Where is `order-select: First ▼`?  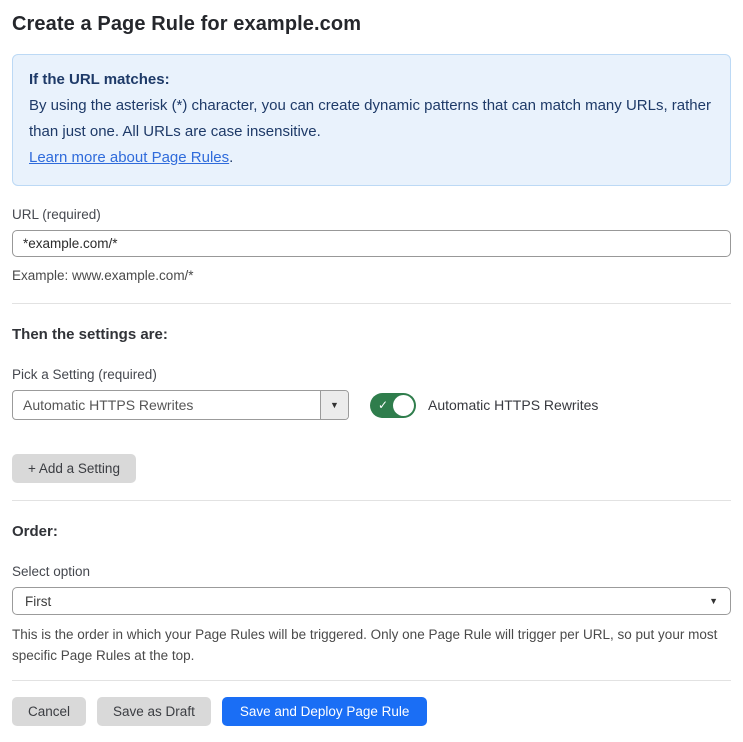
order-select: First ▼ is located at coordinates (371, 601).